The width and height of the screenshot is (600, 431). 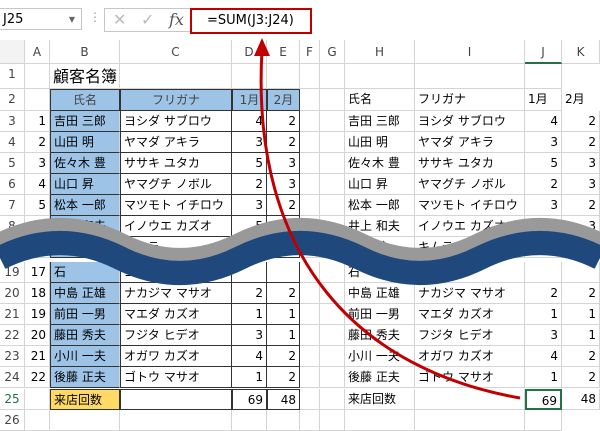 What do you see at coordinates (470, 121) in the screenshot?
I see `right-kana-cell: ヨシダ サブロウ` at bounding box center [470, 121].